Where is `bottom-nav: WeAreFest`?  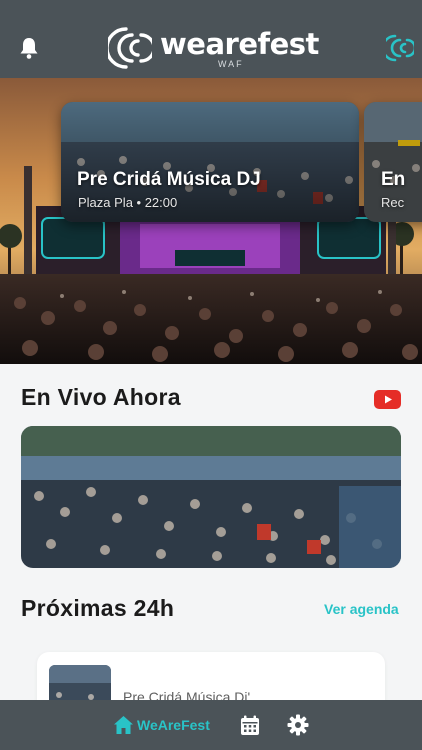 bottom-nav: WeAreFest is located at coordinates (211, 725).